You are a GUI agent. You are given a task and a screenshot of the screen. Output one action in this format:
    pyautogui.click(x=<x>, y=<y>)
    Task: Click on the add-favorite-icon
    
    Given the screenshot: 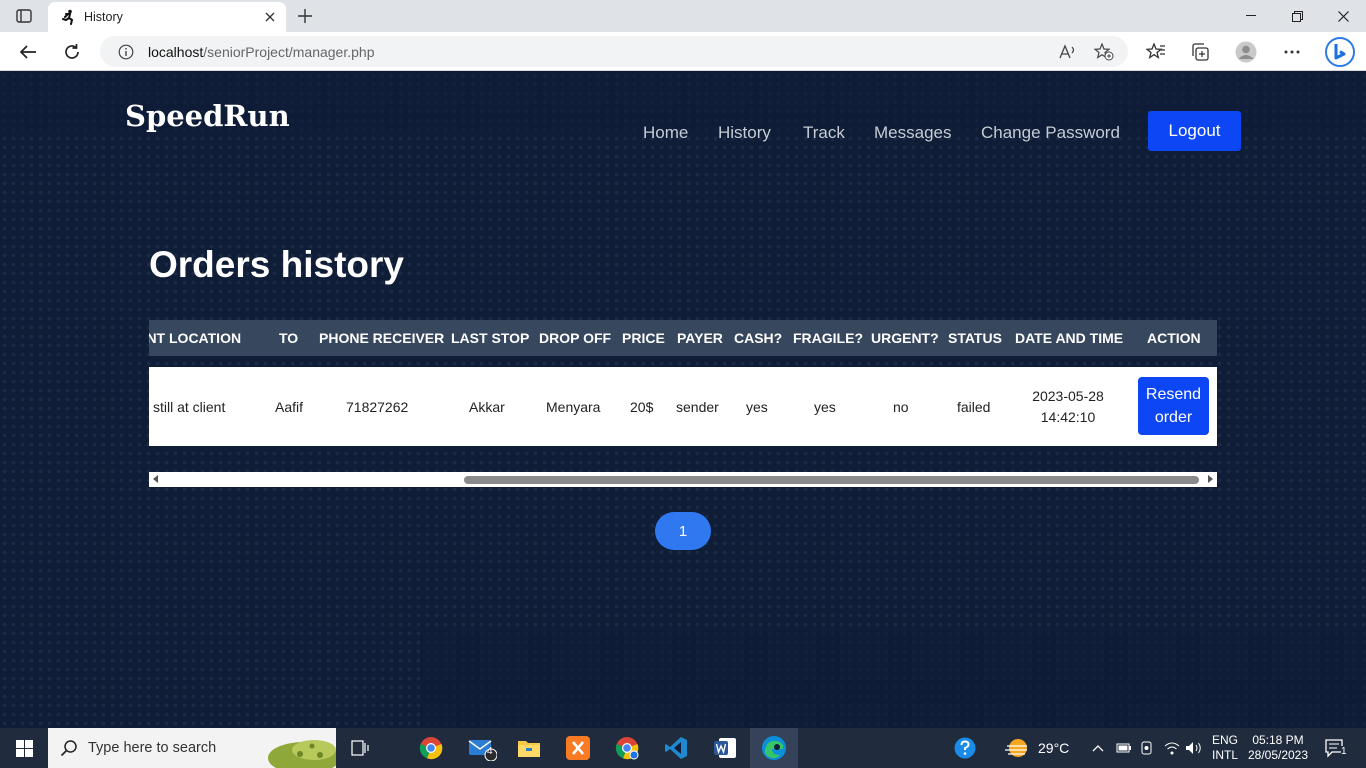 What is the action you would take?
    pyautogui.click(x=1104, y=52)
    